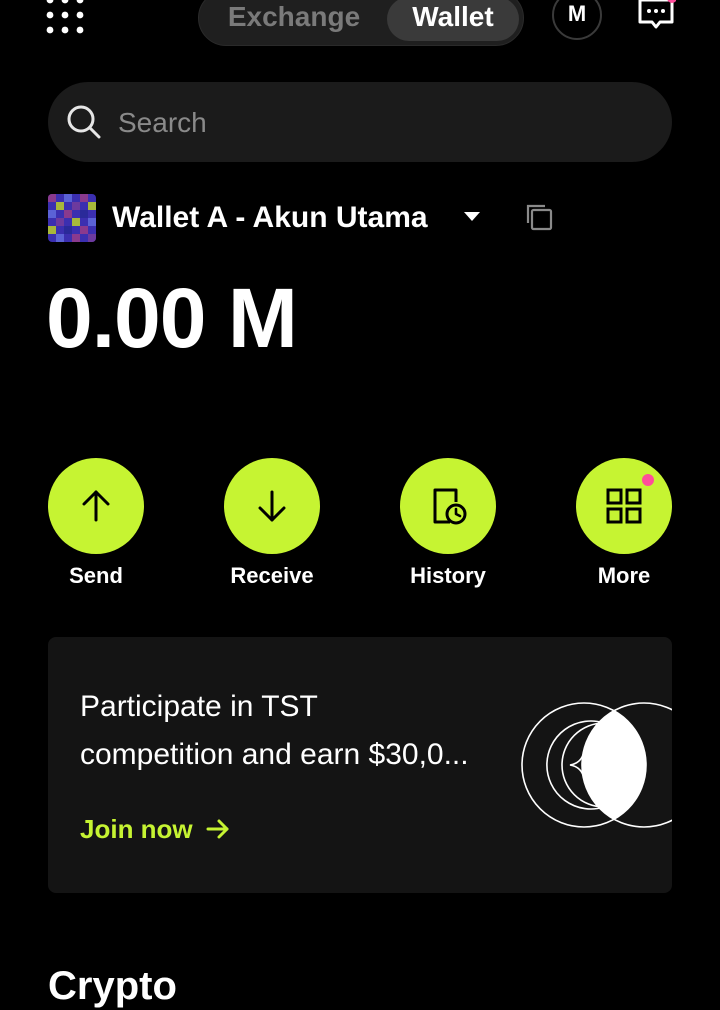 This screenshot has height=1010, width=720. I want to click on send-button-circle, so click(96, 506).